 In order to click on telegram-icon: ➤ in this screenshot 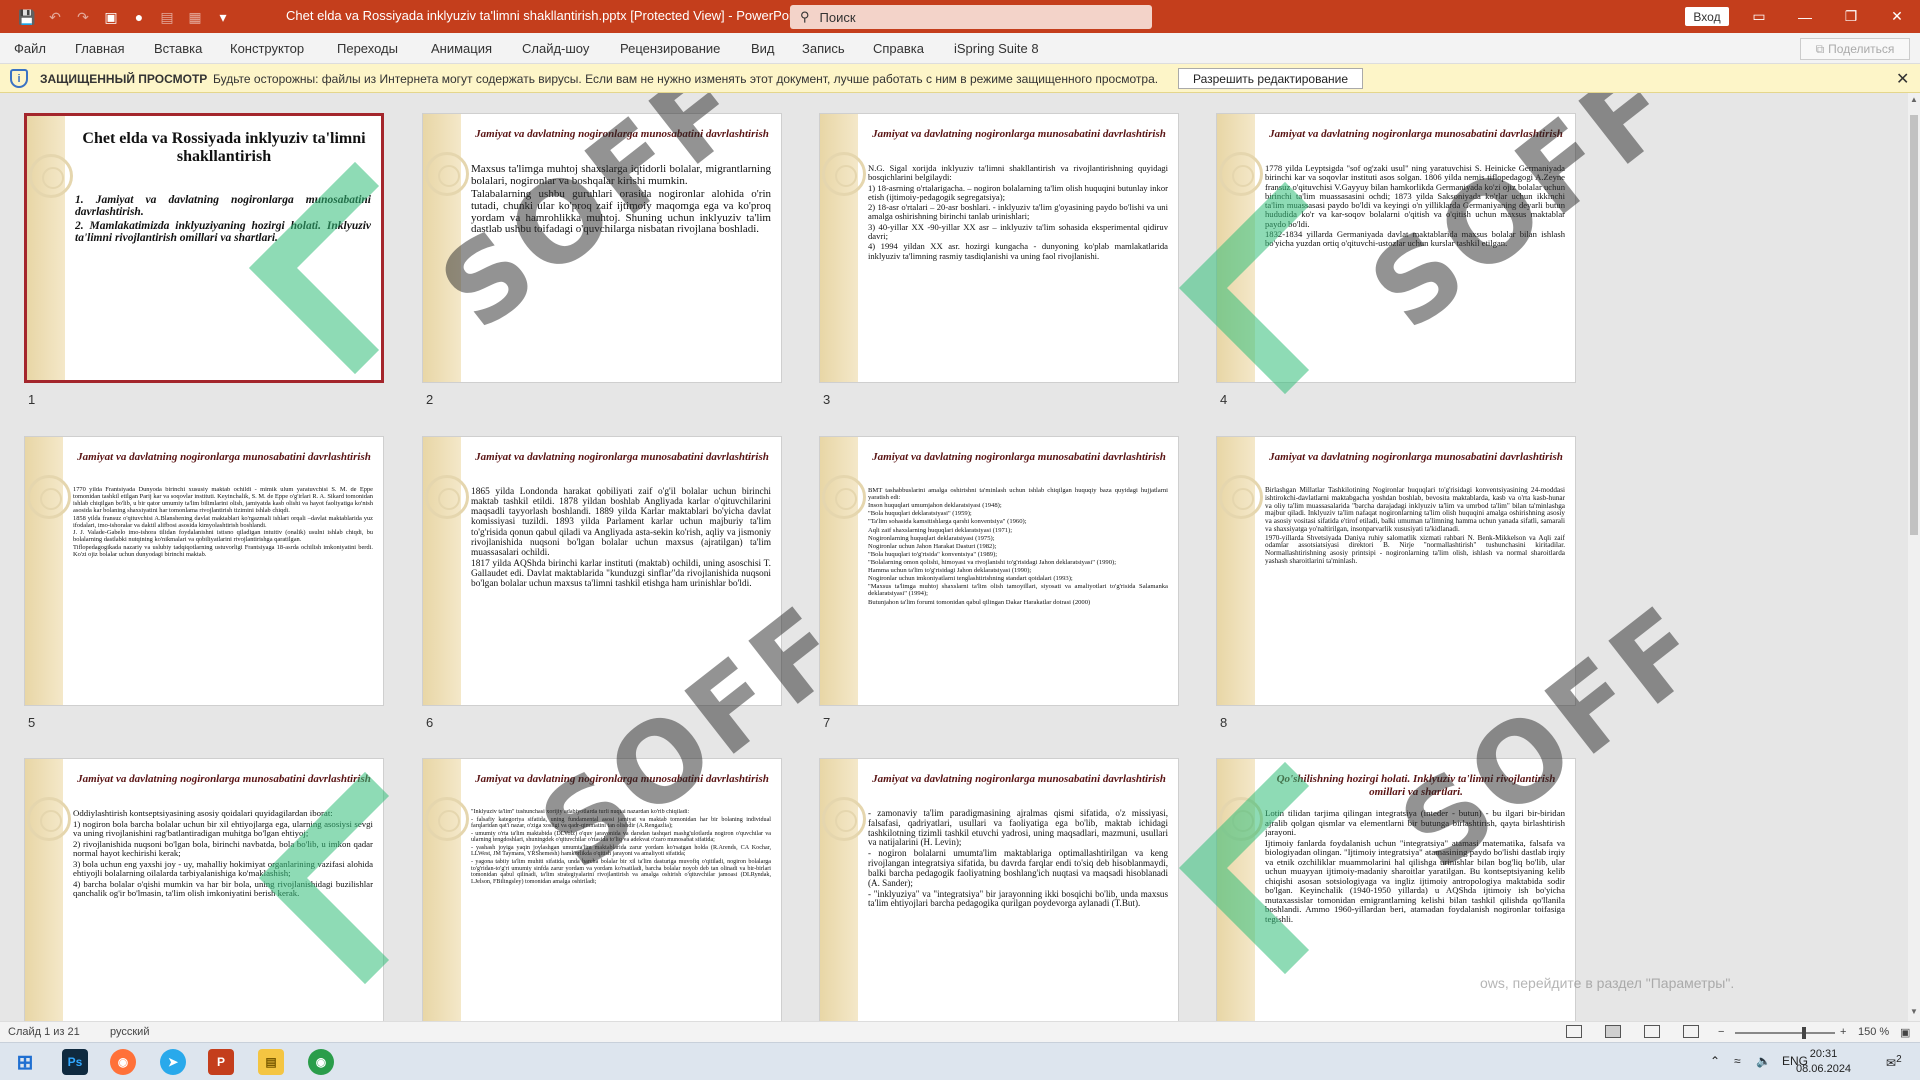, I will do `click(173, 1062)`.